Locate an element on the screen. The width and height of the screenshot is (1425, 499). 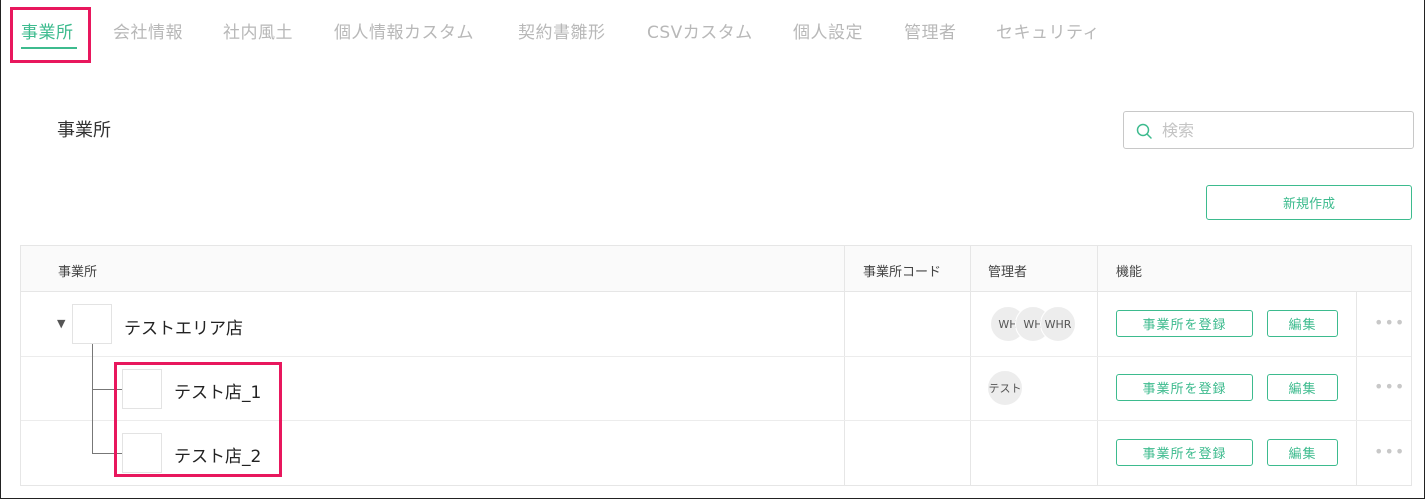
tab-company-info: 会社情報 is located at coordinates (148, 30).